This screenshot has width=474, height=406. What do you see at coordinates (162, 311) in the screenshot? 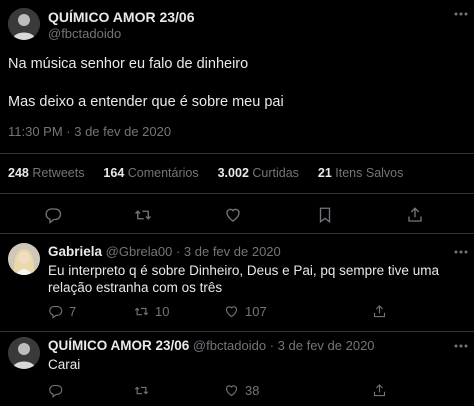
I see `retweet-count: 10` at bounding box center [162, 311].